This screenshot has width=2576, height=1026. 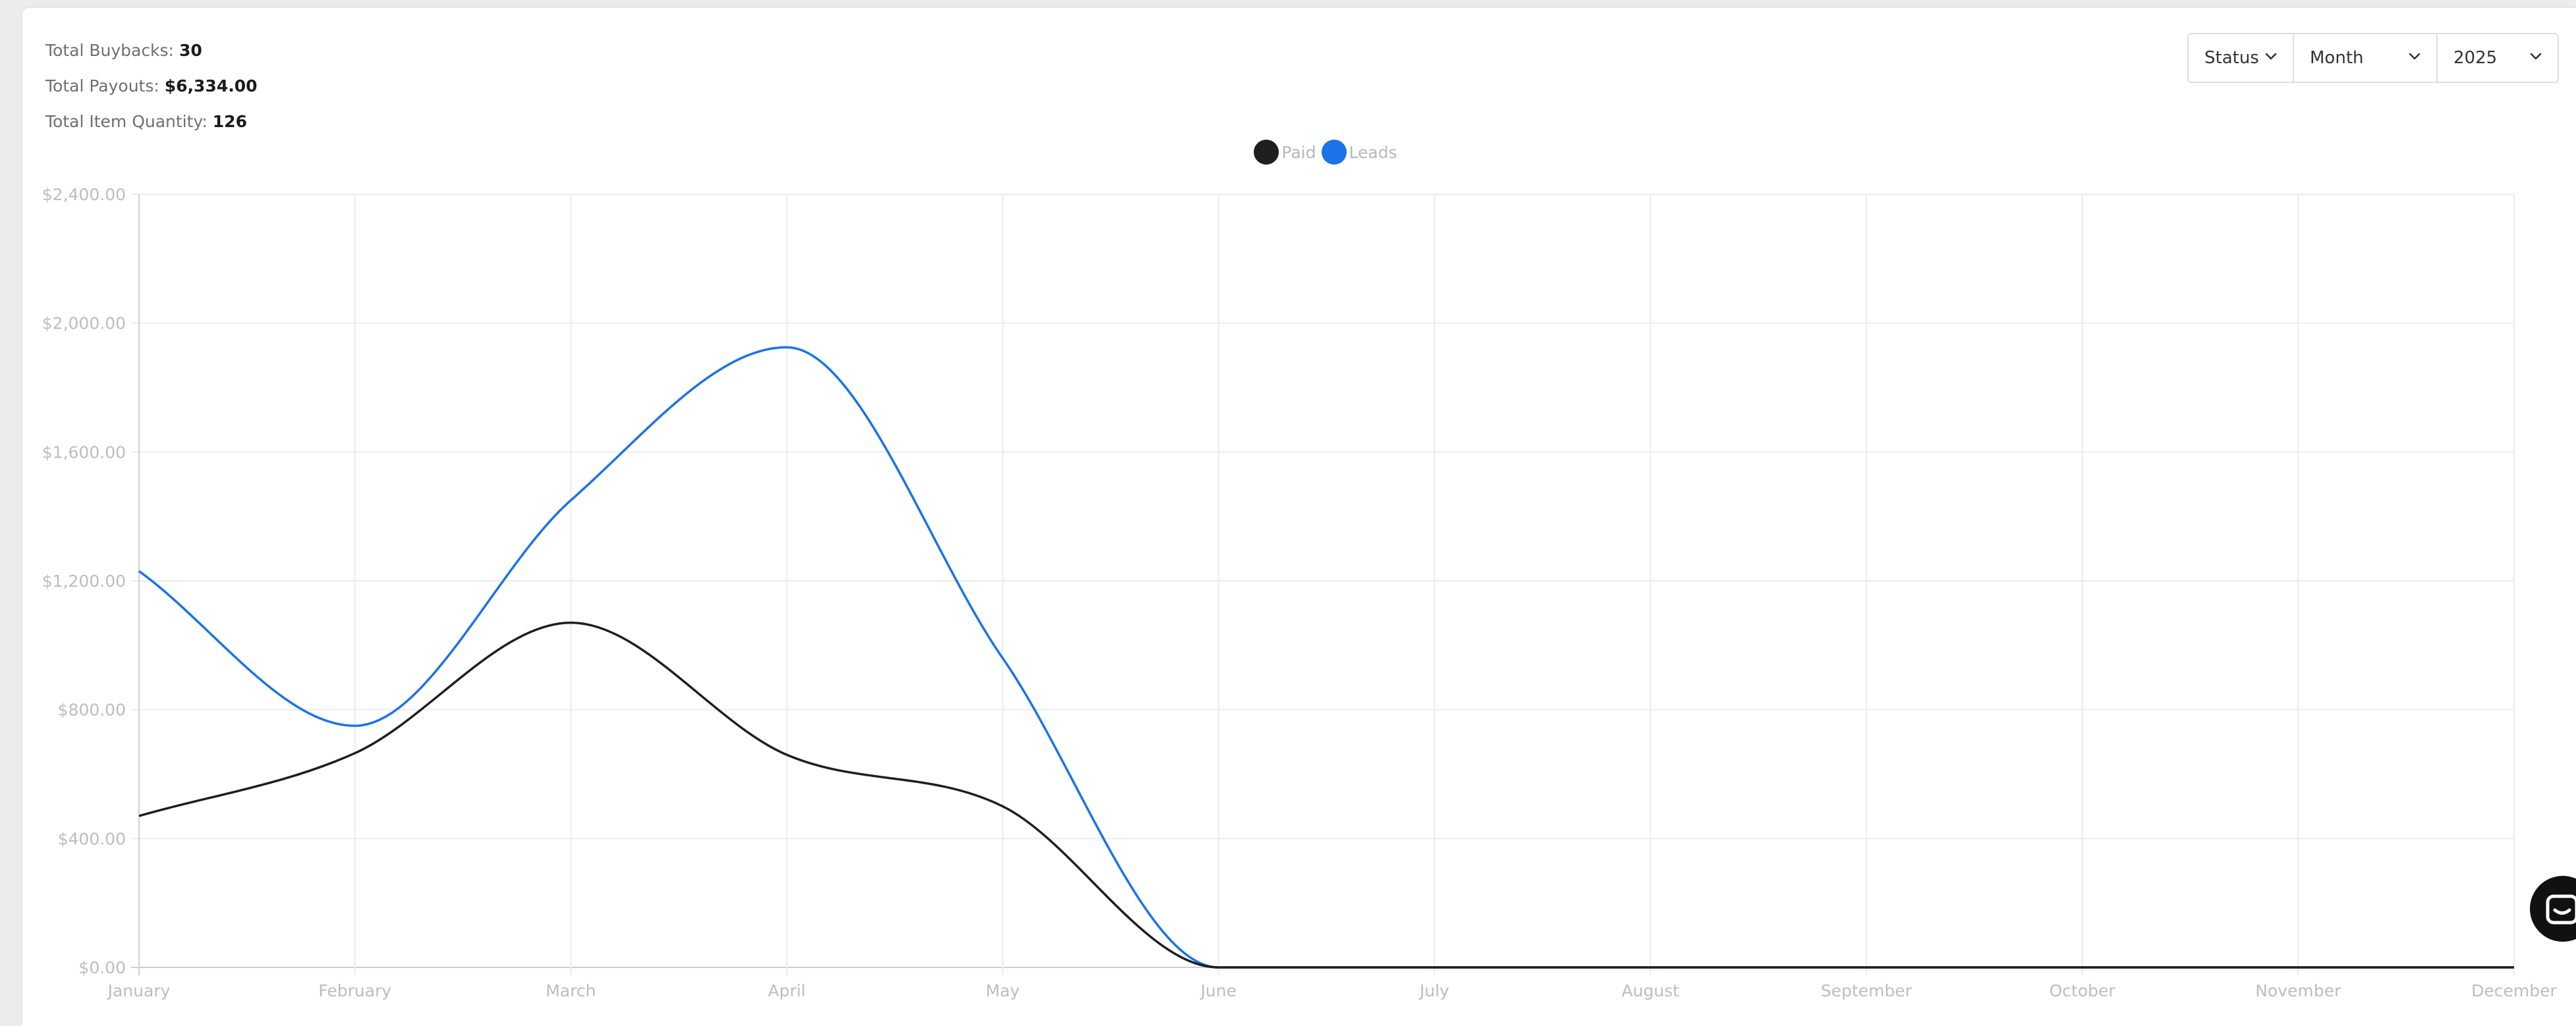 What do you see at coordinates (84, 194) in the screenshot?
I see `y-tick-label: $2,400.00` at bounding box center [84, 194].